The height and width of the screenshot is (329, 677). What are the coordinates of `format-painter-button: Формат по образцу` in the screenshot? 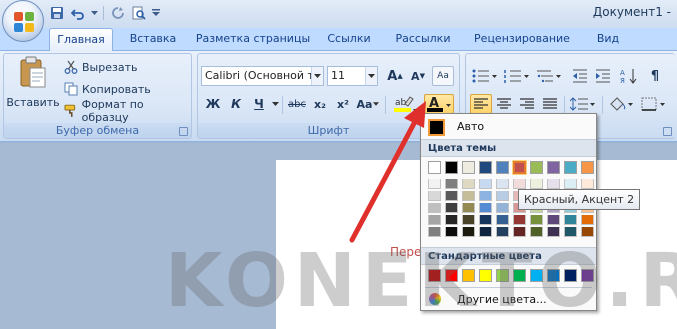 It's located at (127, 111).